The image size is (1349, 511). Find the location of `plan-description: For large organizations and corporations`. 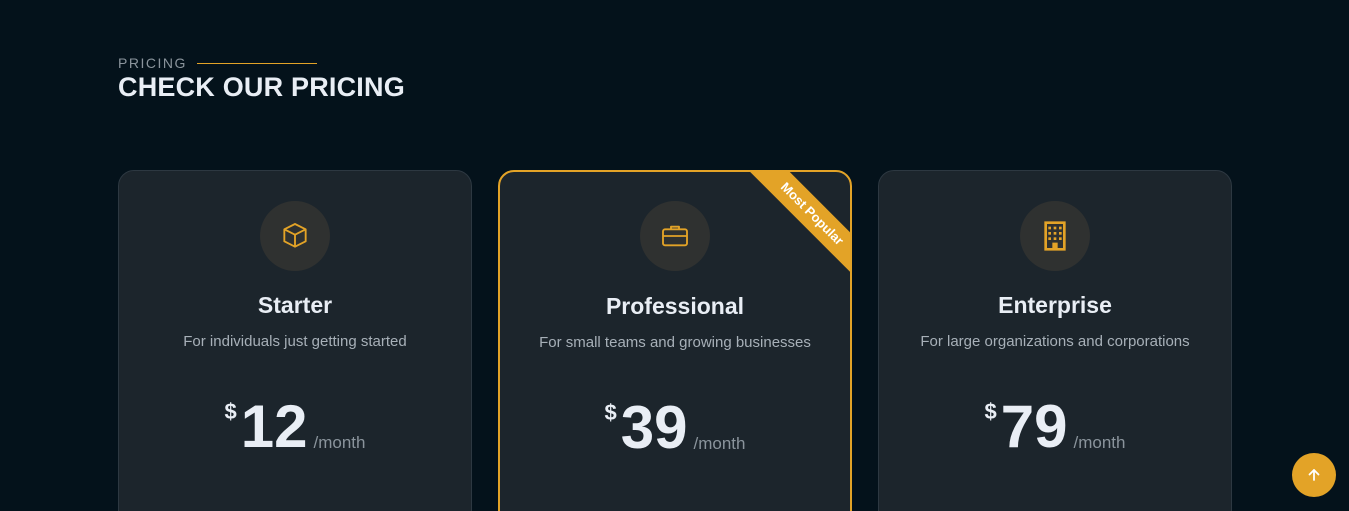

plan-description: For large organizations and corporations is located at coordinates (1055, 341).